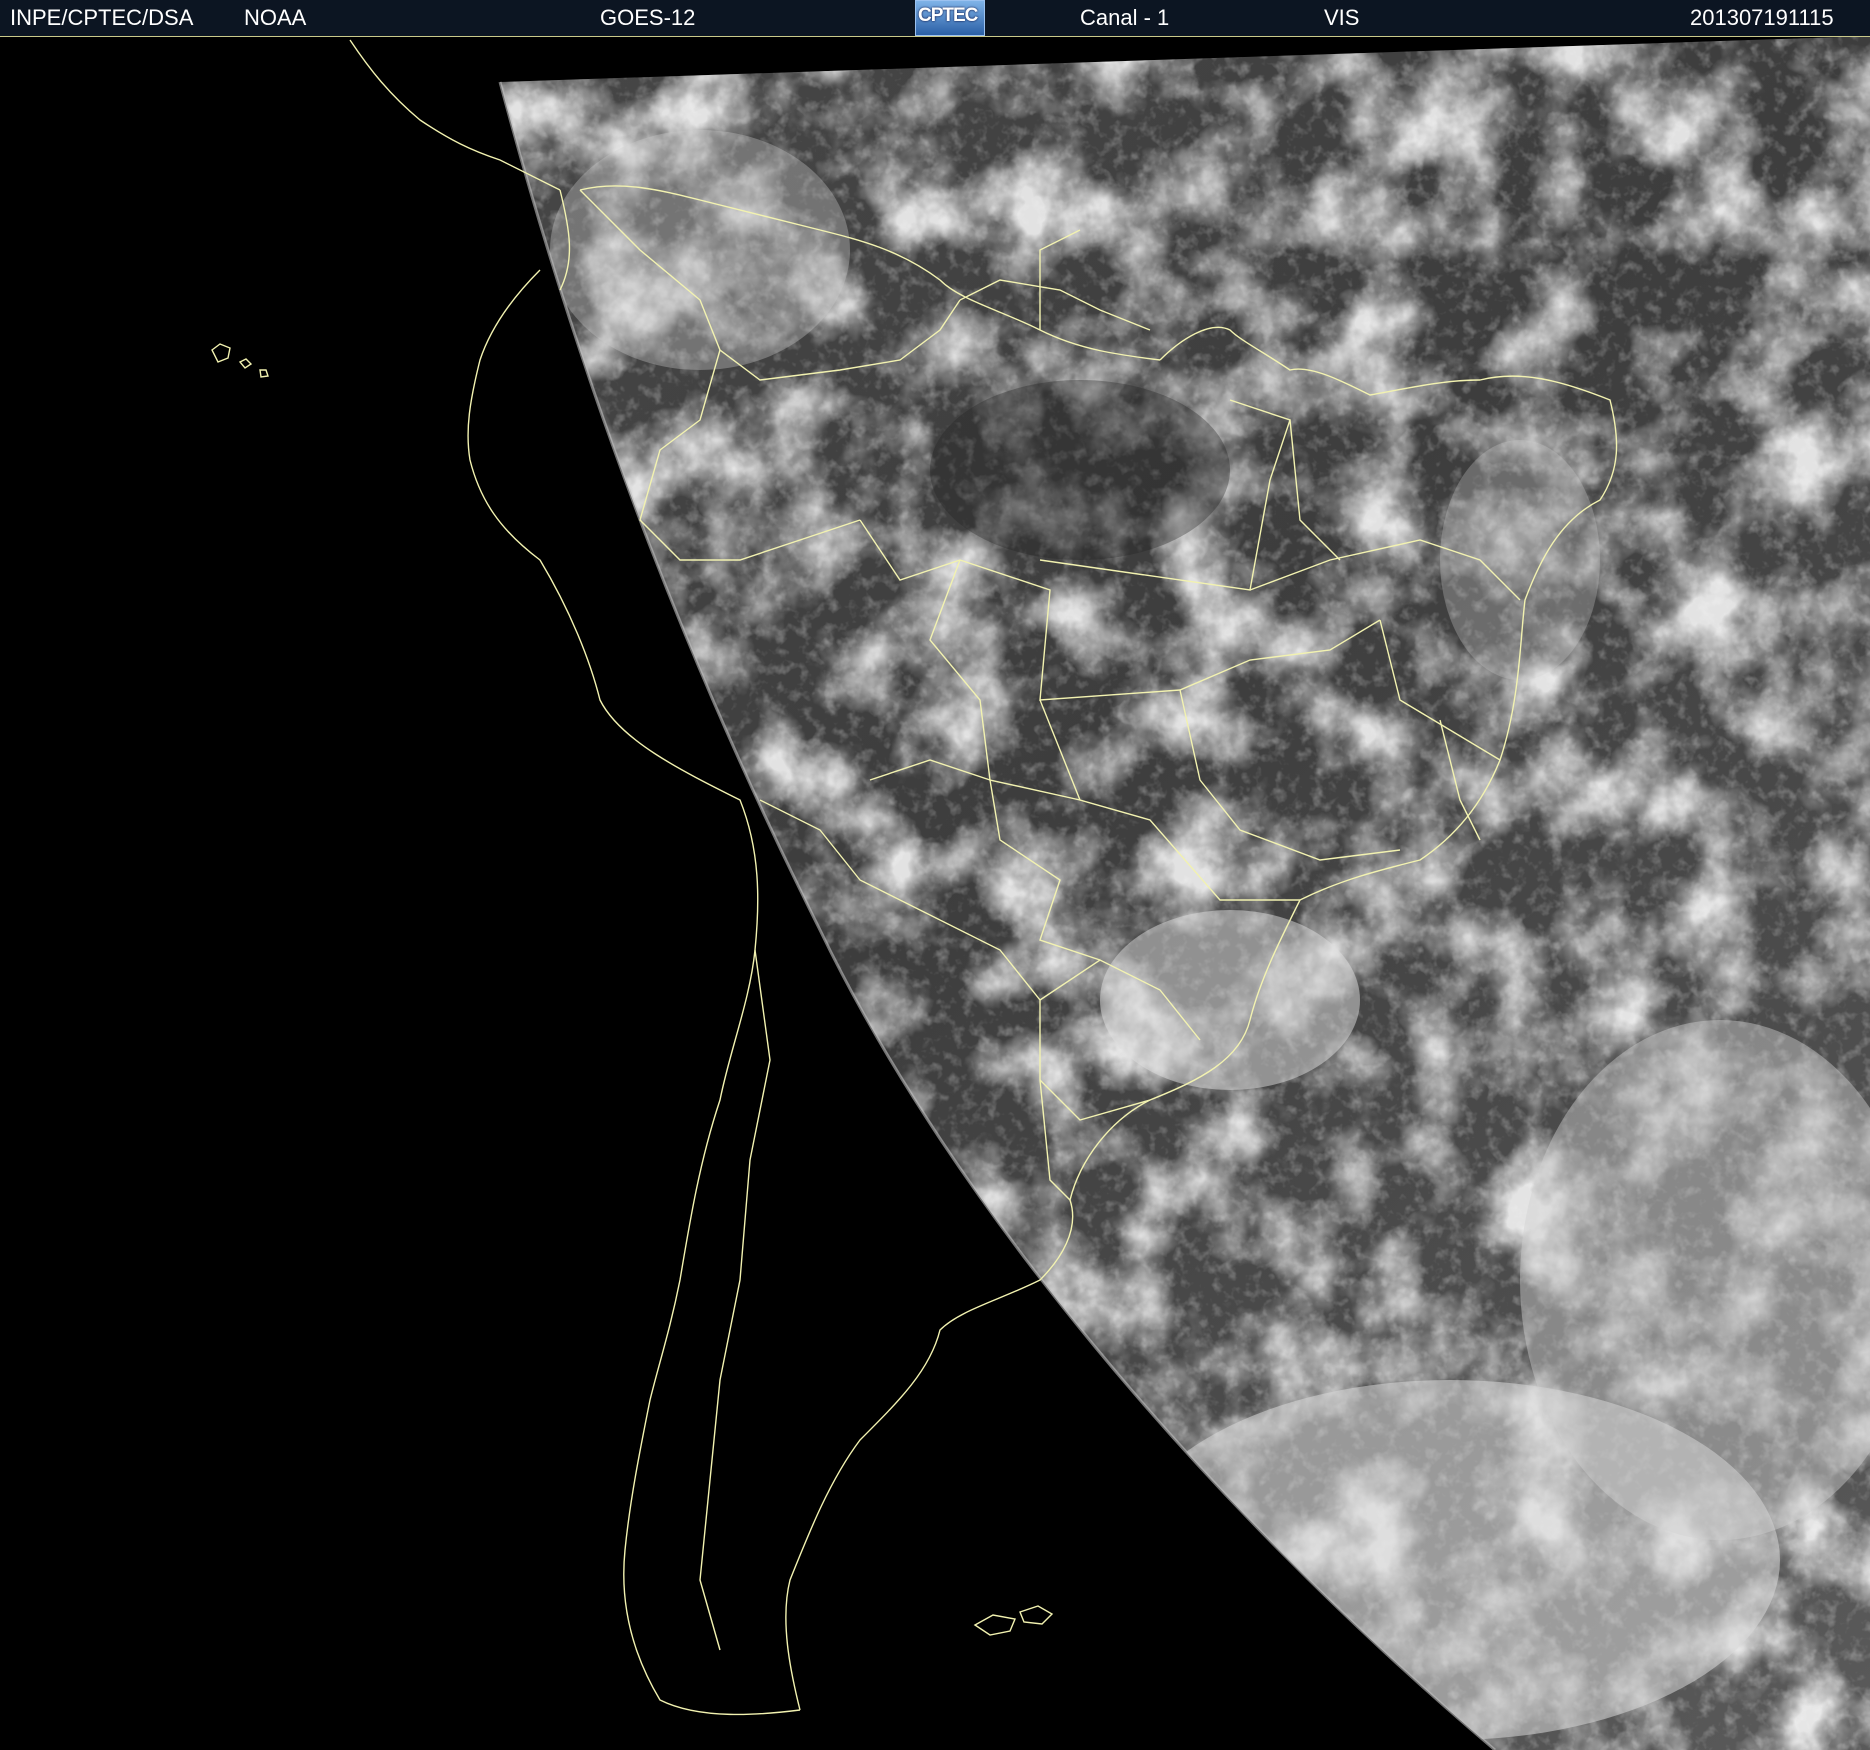  Describe the element at coordinates (102, 17) in the screenshot. I see `org-label: INPE/CPTEC/DSA` at that location.